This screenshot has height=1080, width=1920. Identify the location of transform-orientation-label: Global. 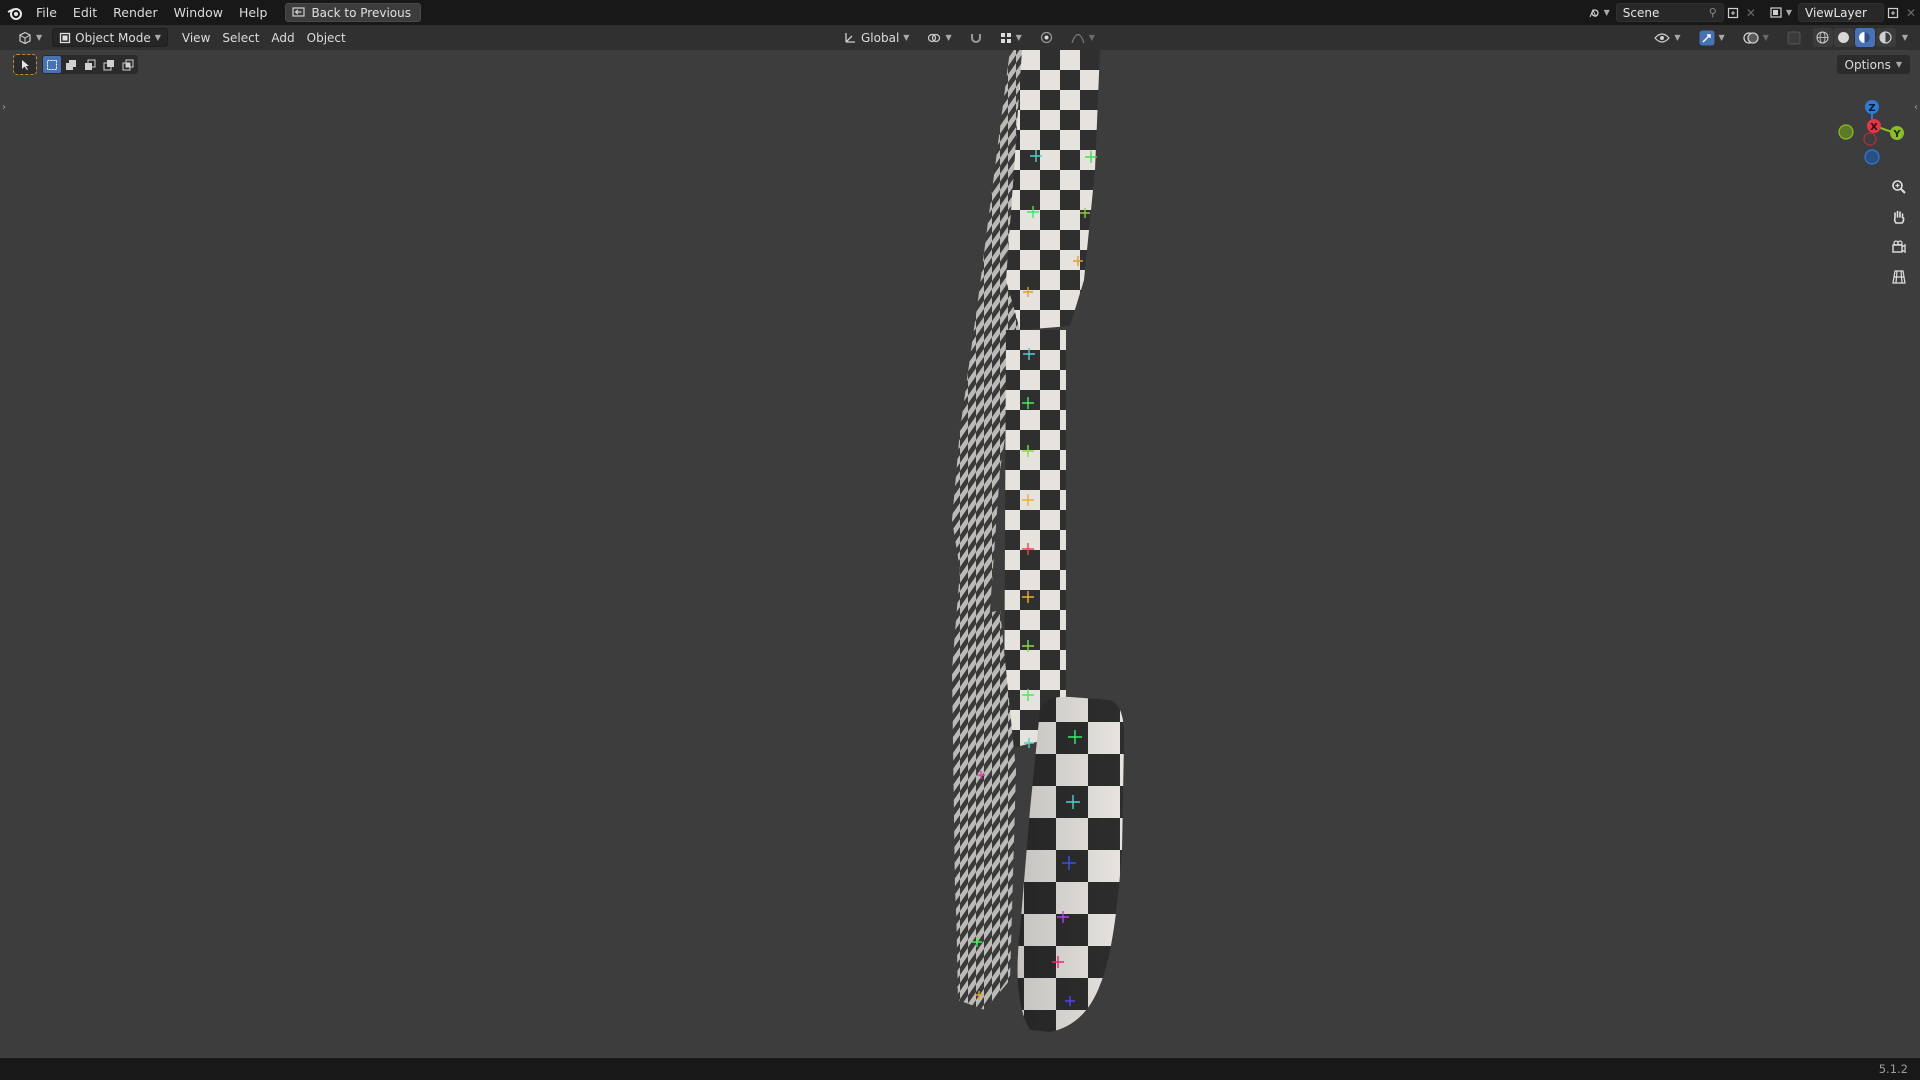
(880, 37).